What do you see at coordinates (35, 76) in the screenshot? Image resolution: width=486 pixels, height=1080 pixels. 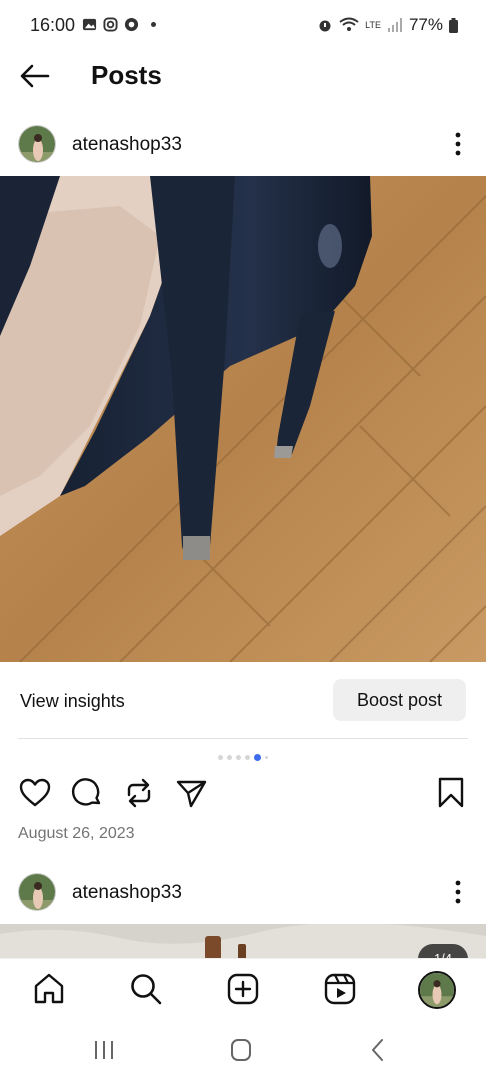 I see `arrow-left-icon` at bounding box center [35, 76].